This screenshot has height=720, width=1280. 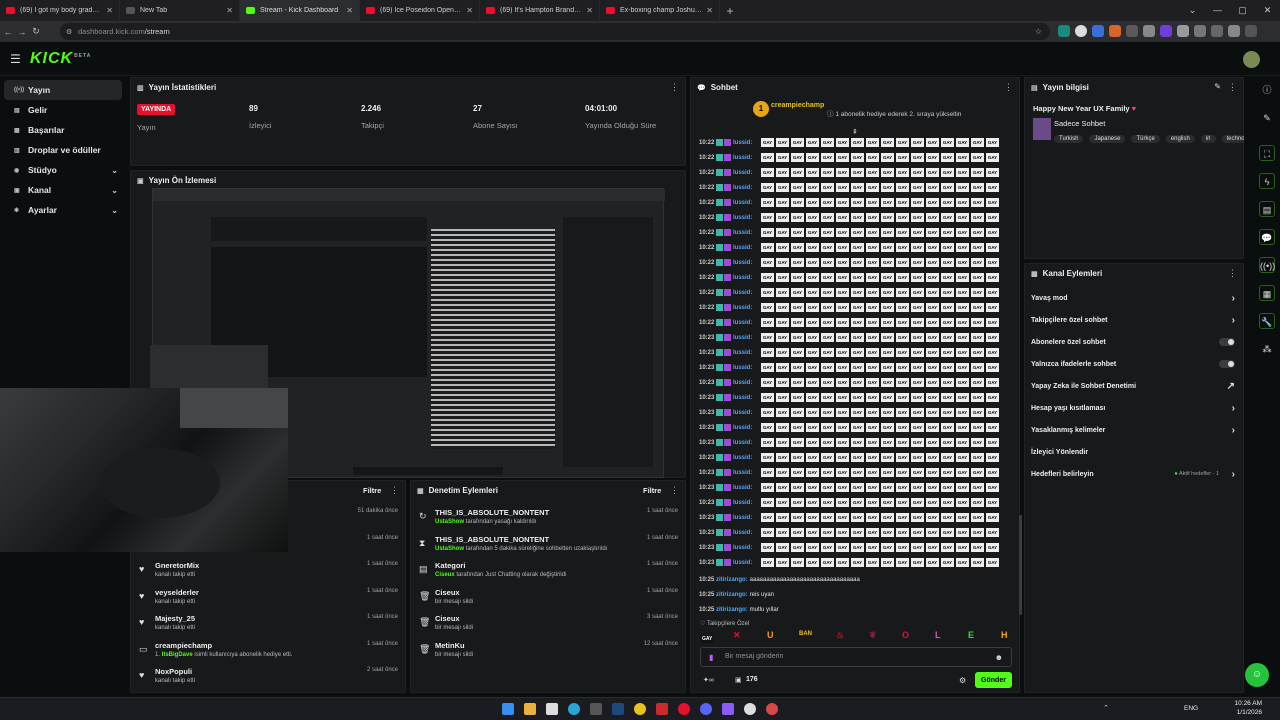 I want to click on activity-user: GneretorMix, so click(x=177, y=565).